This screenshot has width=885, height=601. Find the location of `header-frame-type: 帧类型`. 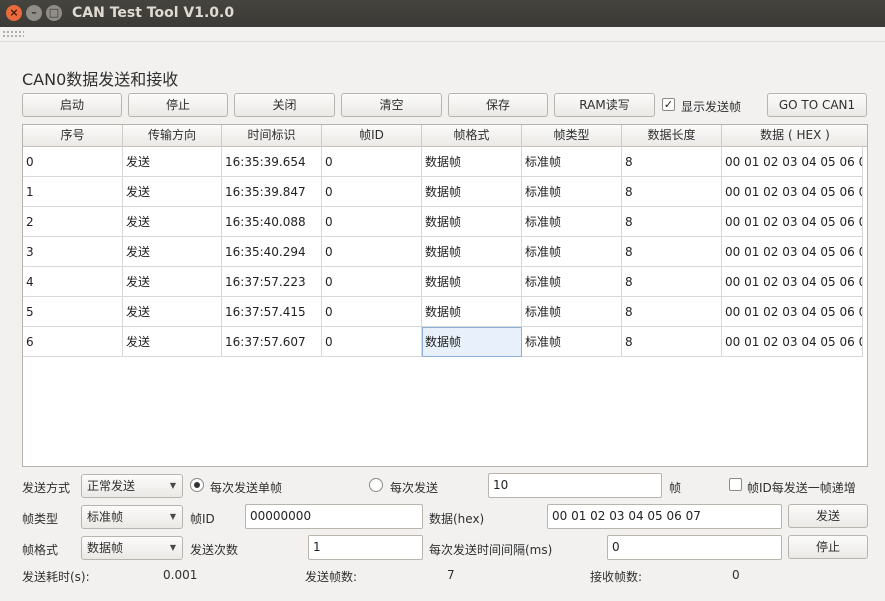

header-frame-type: 帧类型 is located at coordinates (572, 136).